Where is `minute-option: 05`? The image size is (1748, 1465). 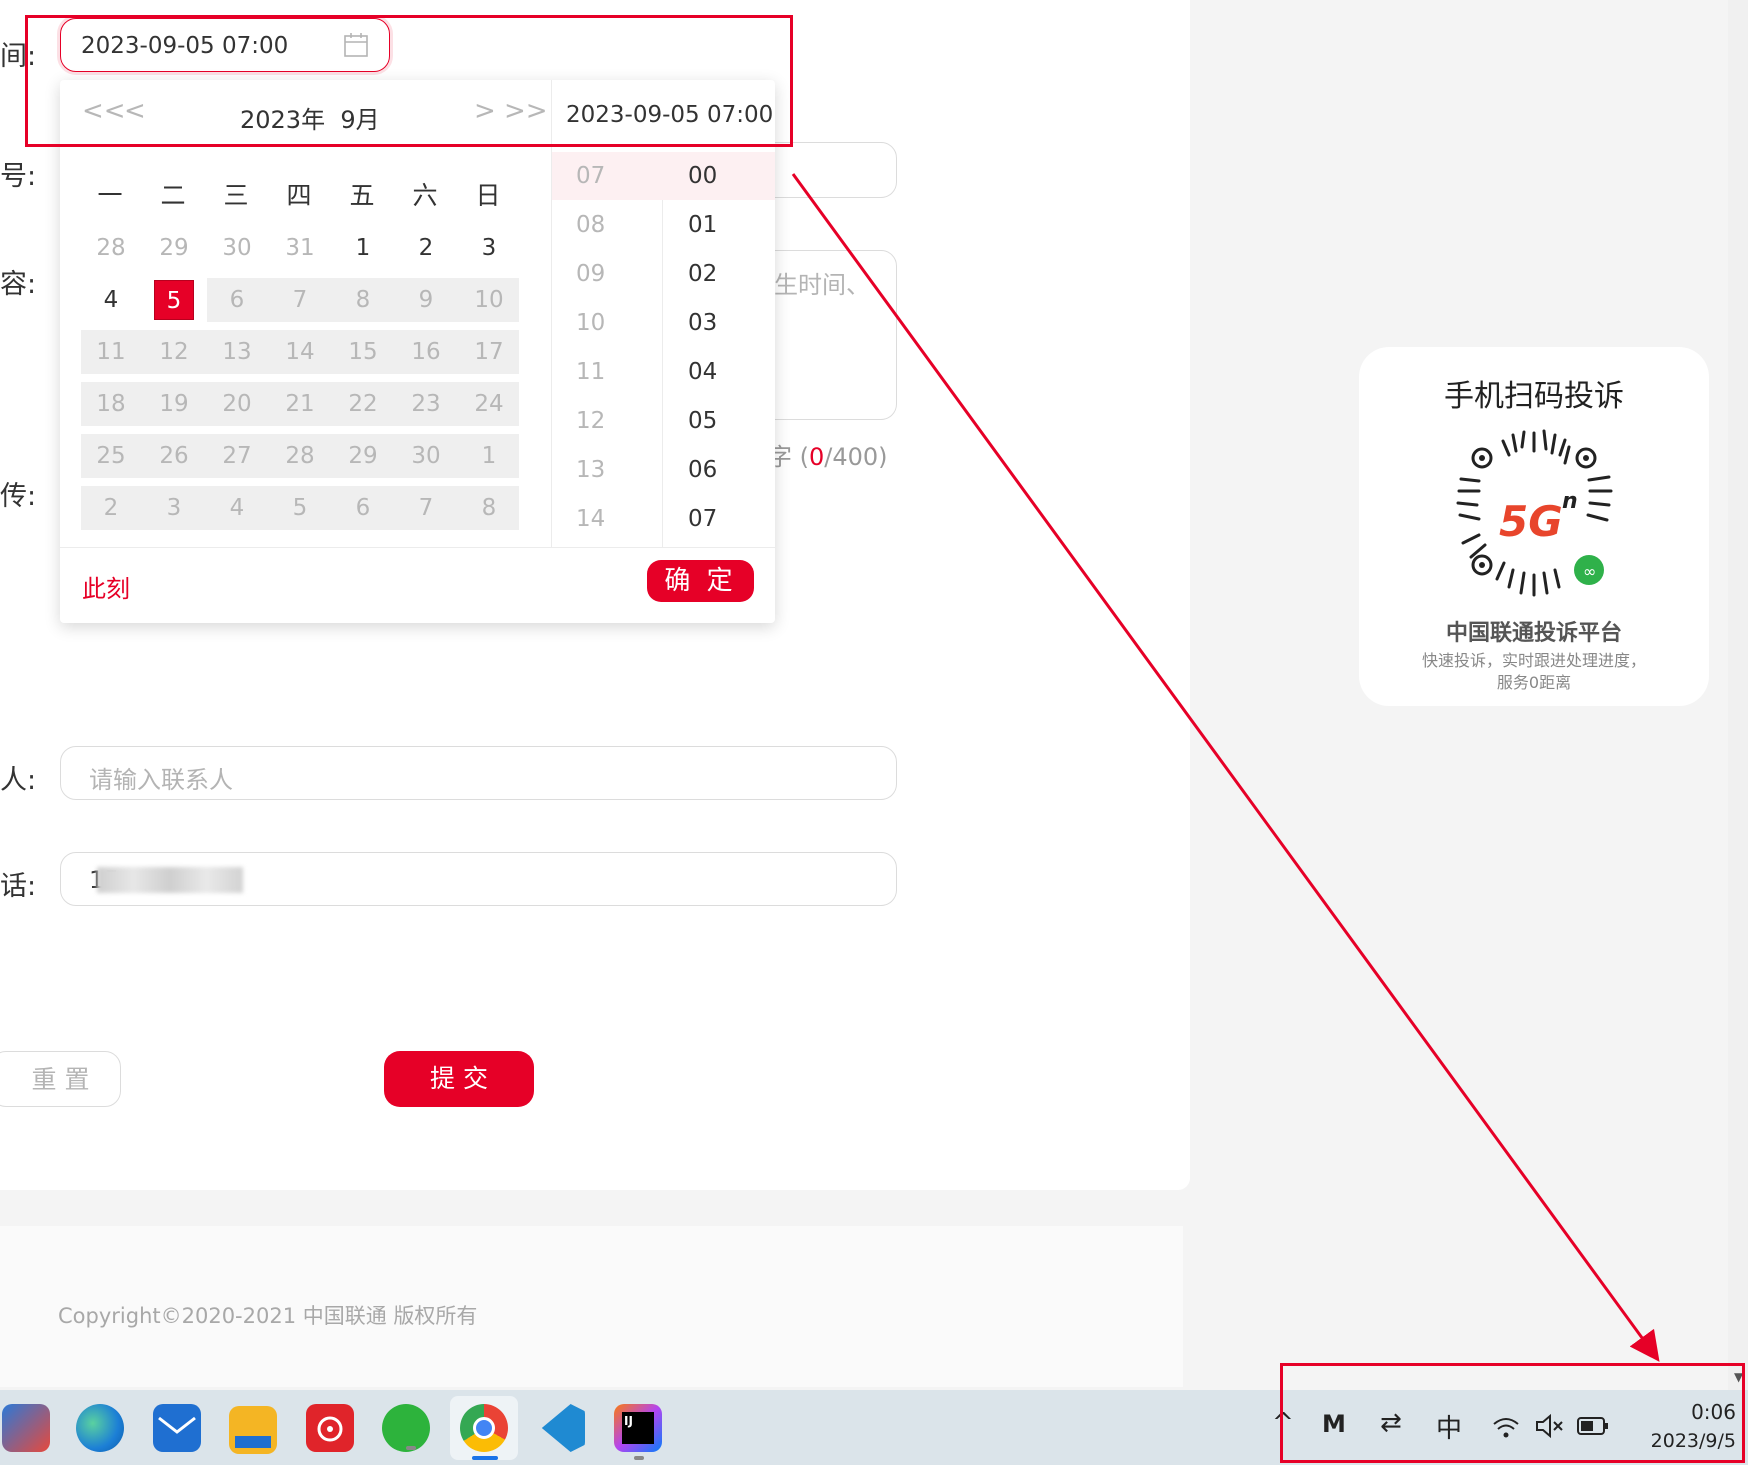
minute-option: 05 is located at coordinates (743, 421).